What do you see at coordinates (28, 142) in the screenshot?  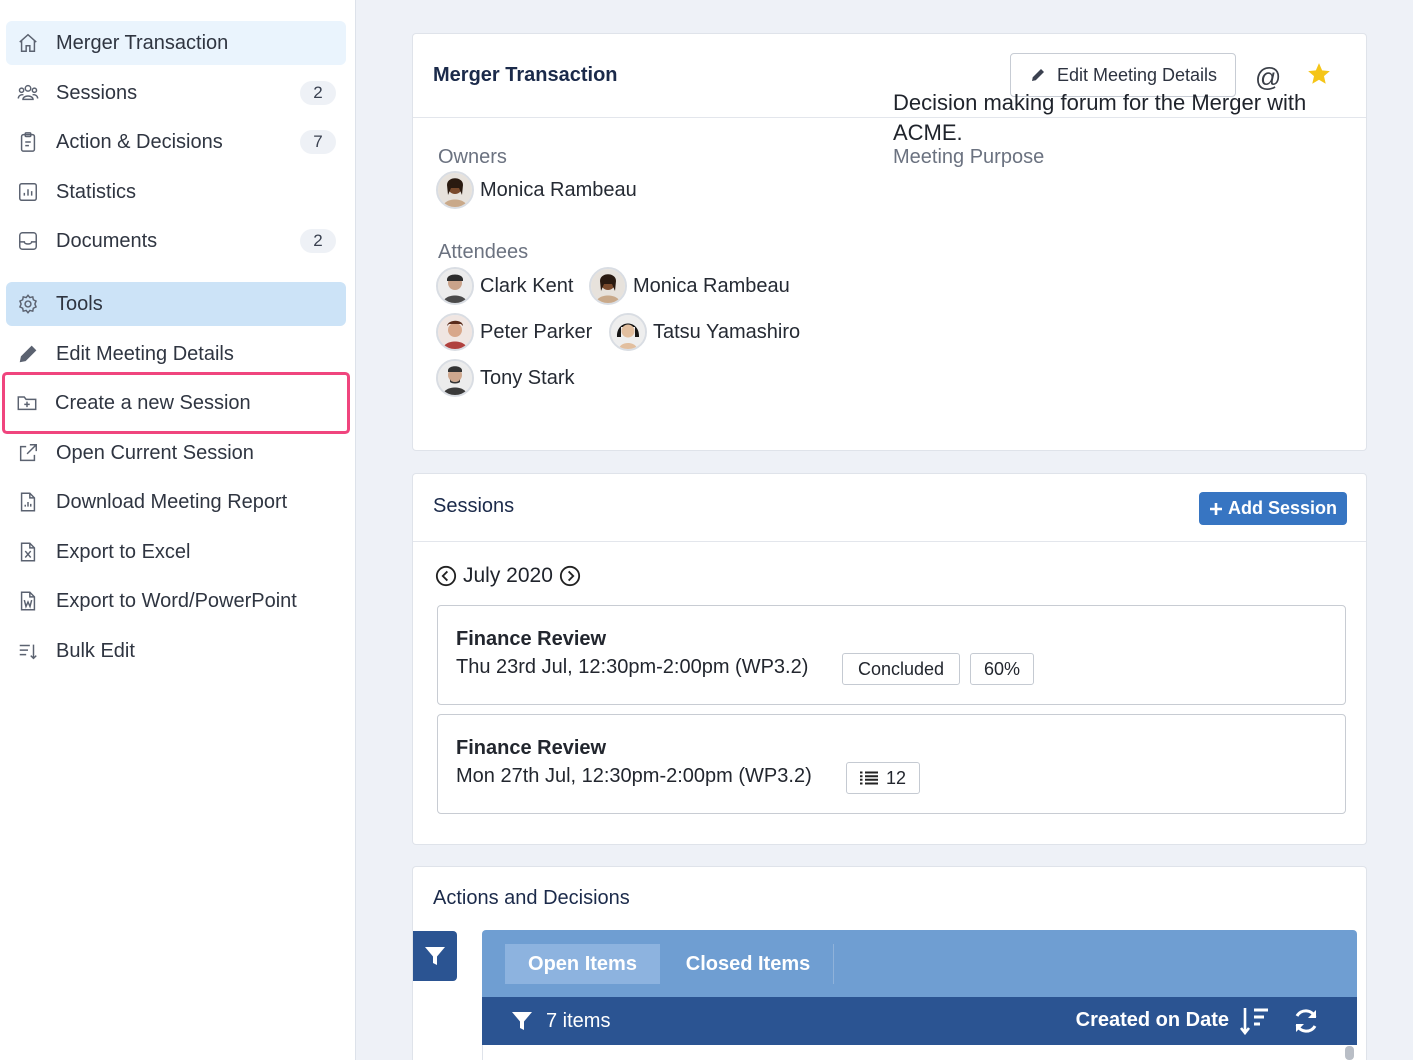 I see `clipboard-icon` at bounding box center [28, 142].